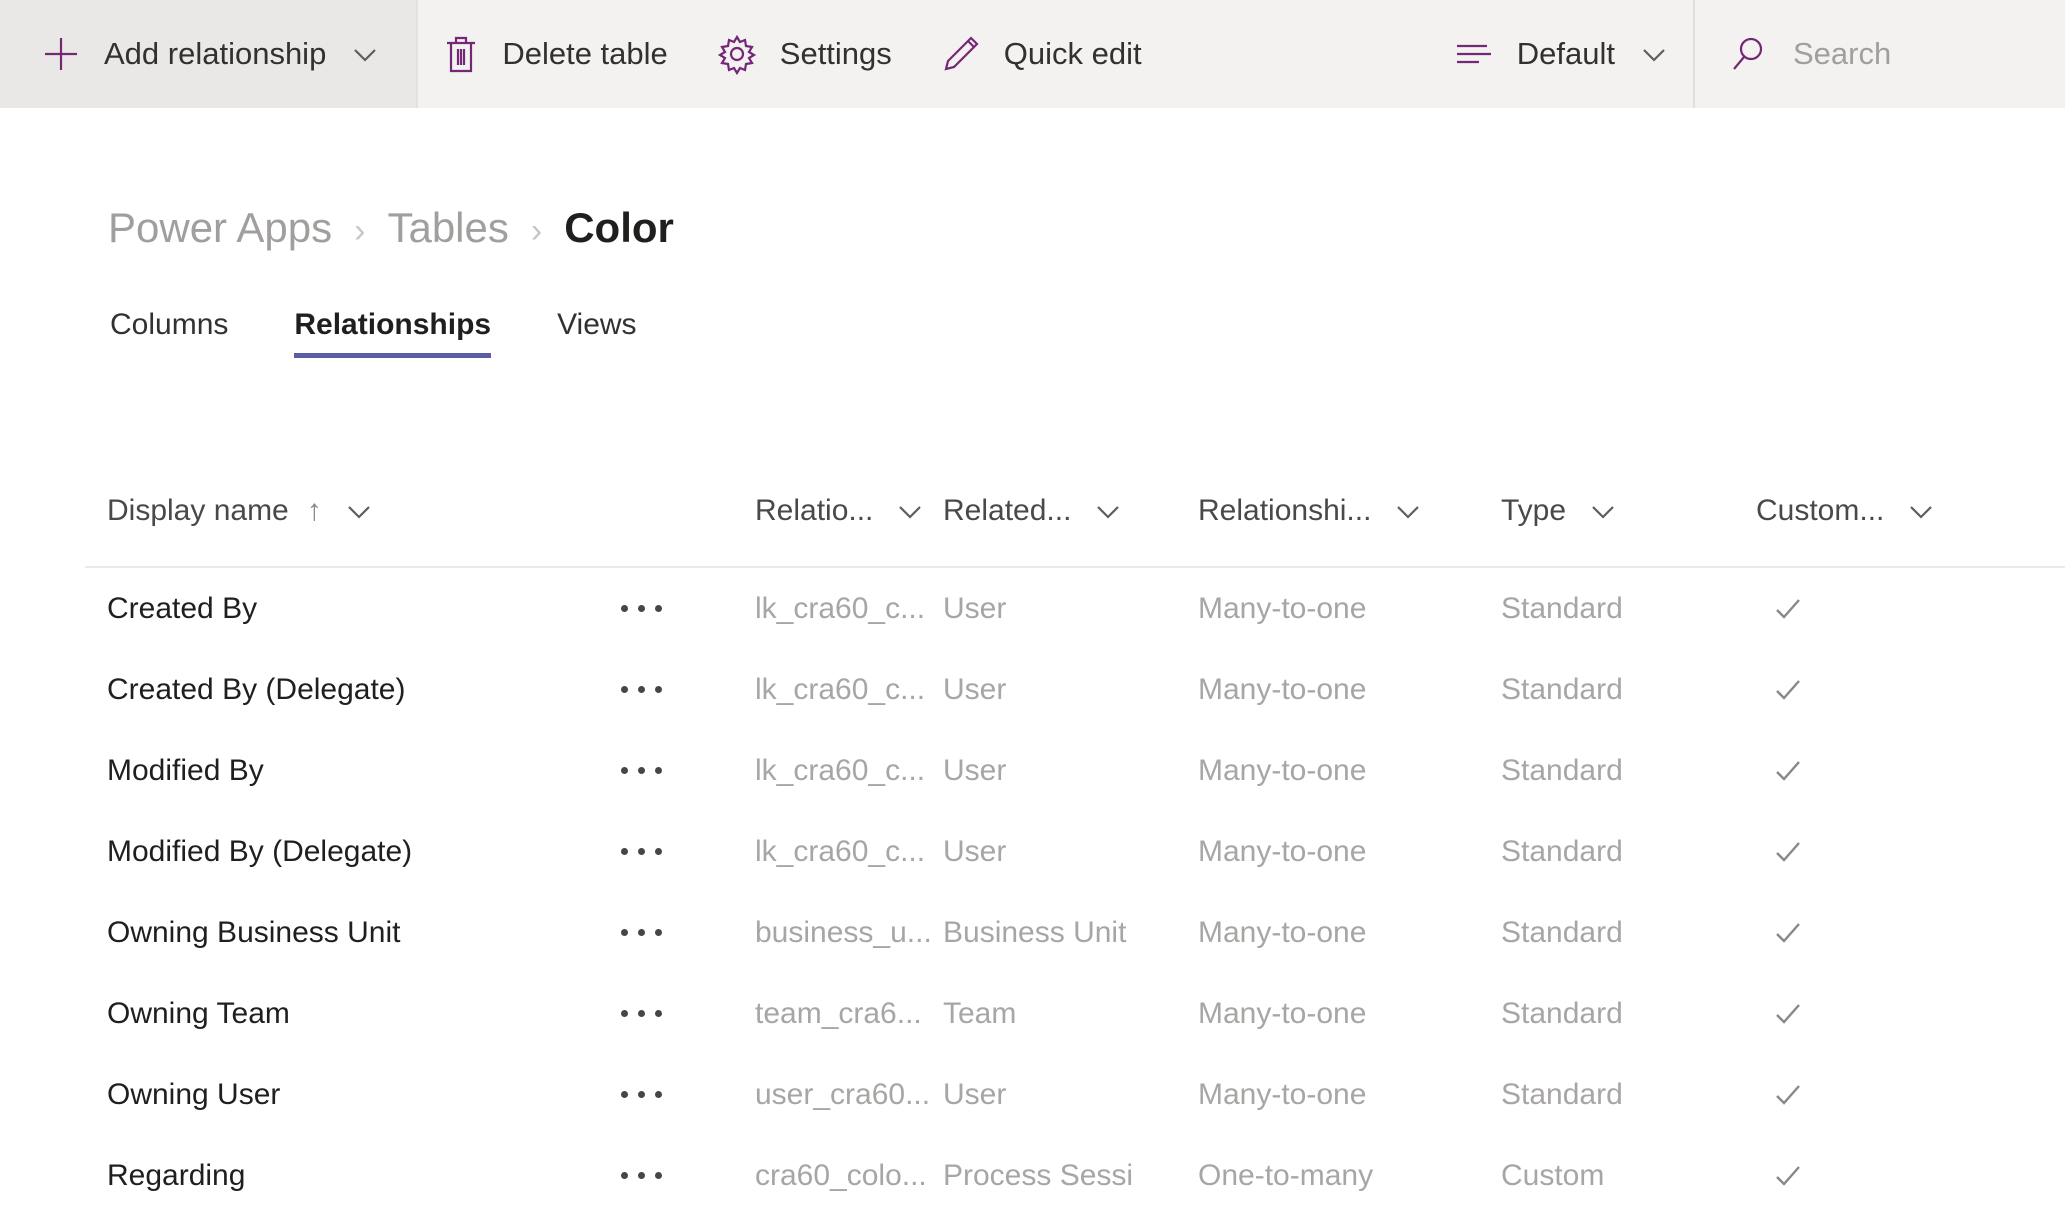 The width and height of the screenshot is (2065, 1222). I want to click on tab-relationships: Relationships, so click(392, 333).